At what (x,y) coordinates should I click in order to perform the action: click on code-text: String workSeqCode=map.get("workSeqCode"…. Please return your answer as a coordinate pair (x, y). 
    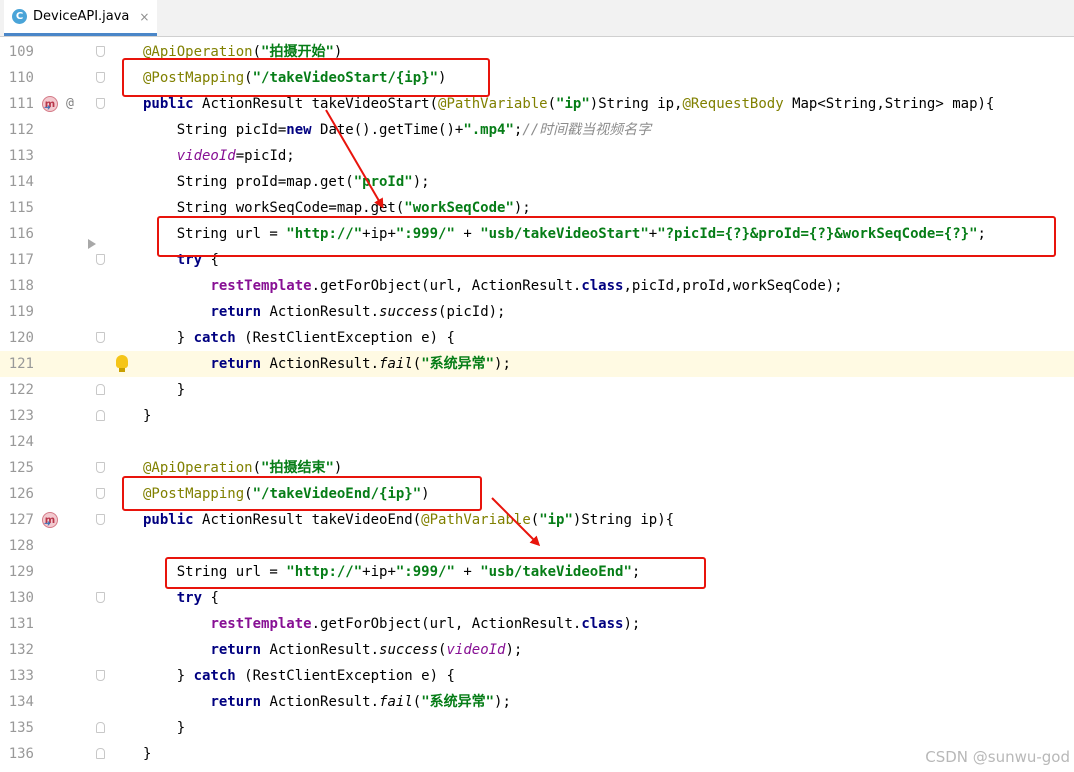
    Looking at the image, I should click on (337, 208).